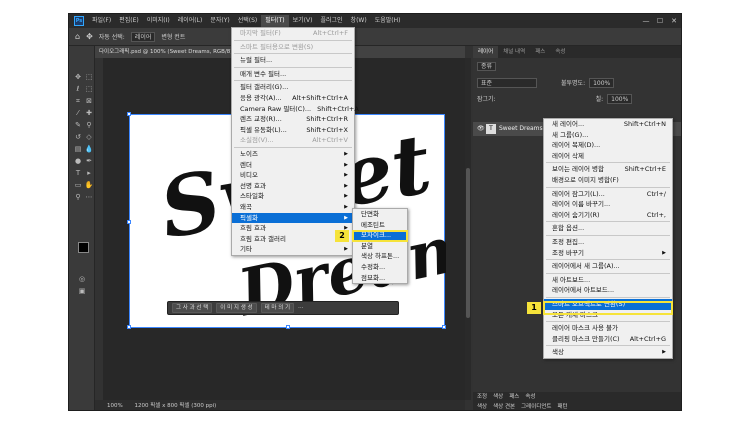 The height and width of the screenshot is (423, 750). Describe the element at coordinates (89, 161) in the screenshot. I see `pen-tool-icon: ✒` at that location.